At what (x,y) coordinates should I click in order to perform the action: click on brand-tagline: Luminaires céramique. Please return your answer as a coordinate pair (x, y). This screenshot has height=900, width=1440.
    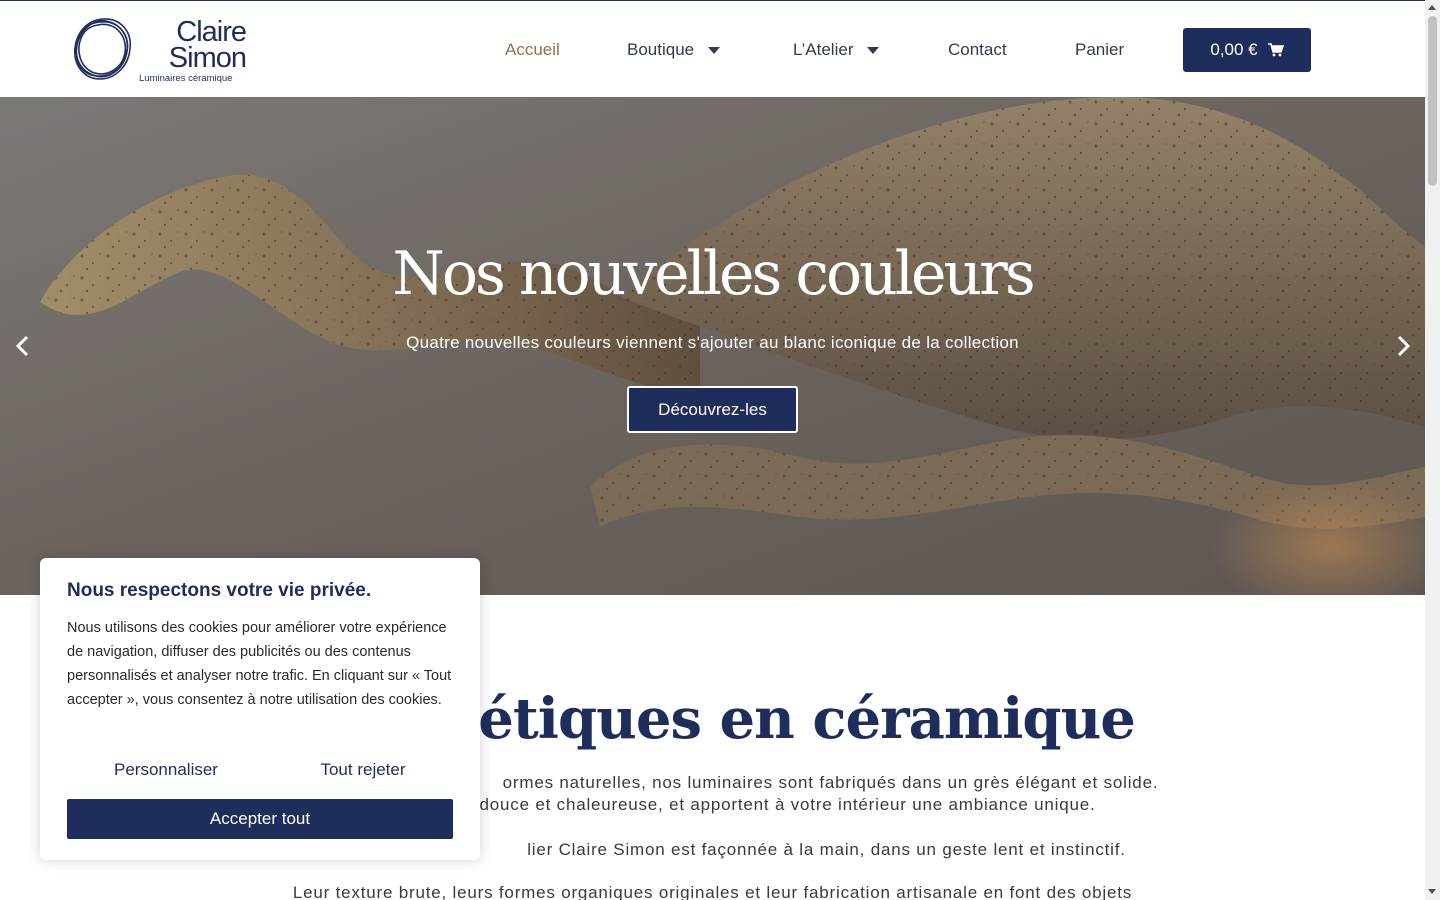
    Looking at the image, I should click on (186, 78).